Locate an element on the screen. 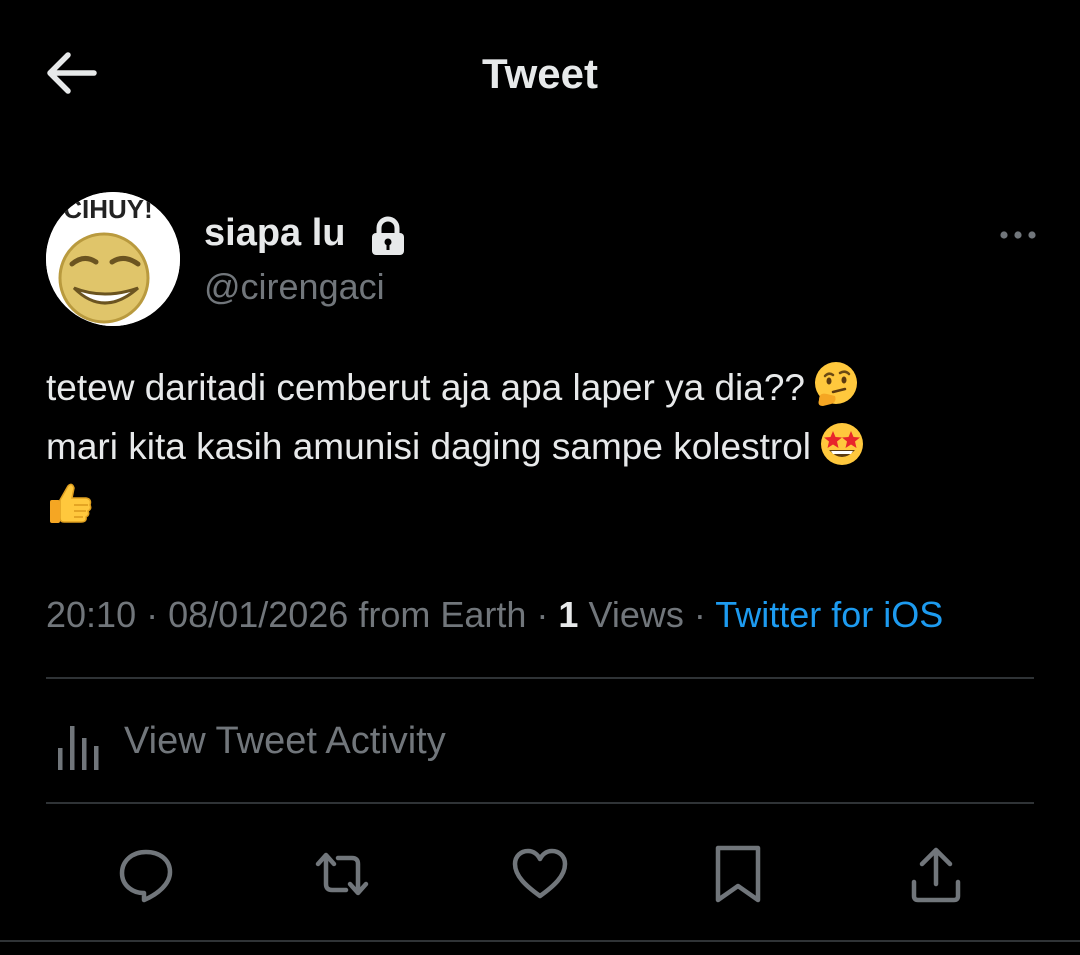  share-button is located at coordinates (936, 874).